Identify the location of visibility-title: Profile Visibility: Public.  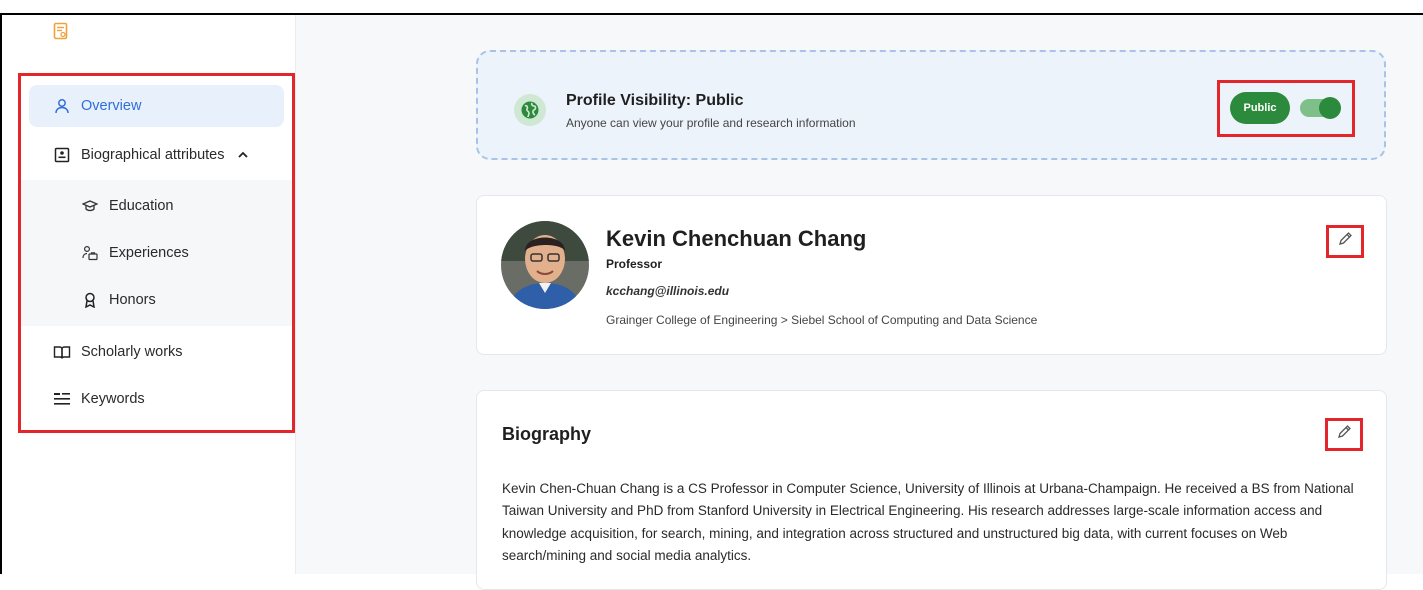
(655, 100).